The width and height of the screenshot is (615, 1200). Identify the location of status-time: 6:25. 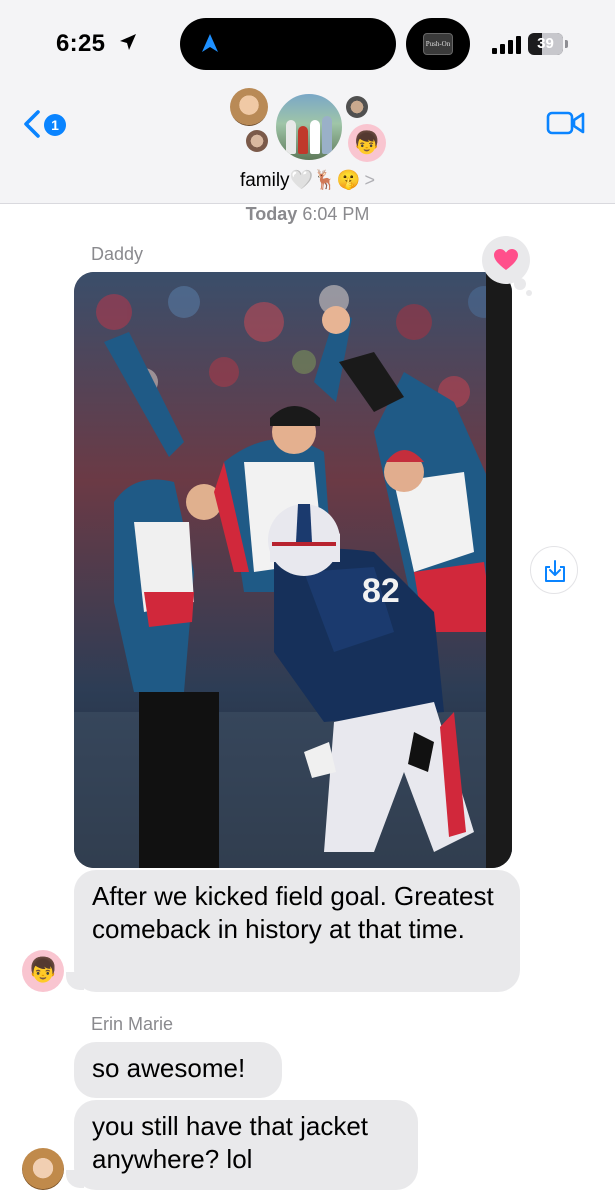
(81, 43).